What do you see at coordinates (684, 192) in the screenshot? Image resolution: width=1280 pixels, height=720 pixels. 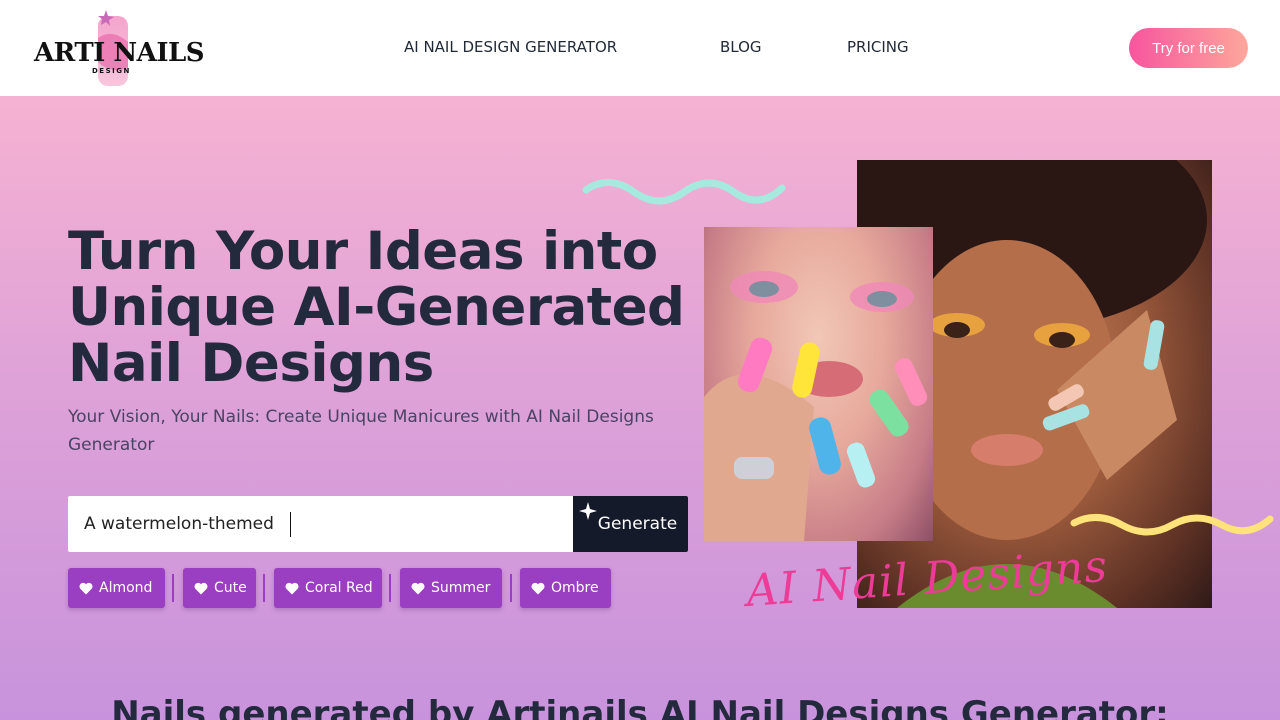 I see `squiggle-decoration-teal` at bounding box center [684, 192].